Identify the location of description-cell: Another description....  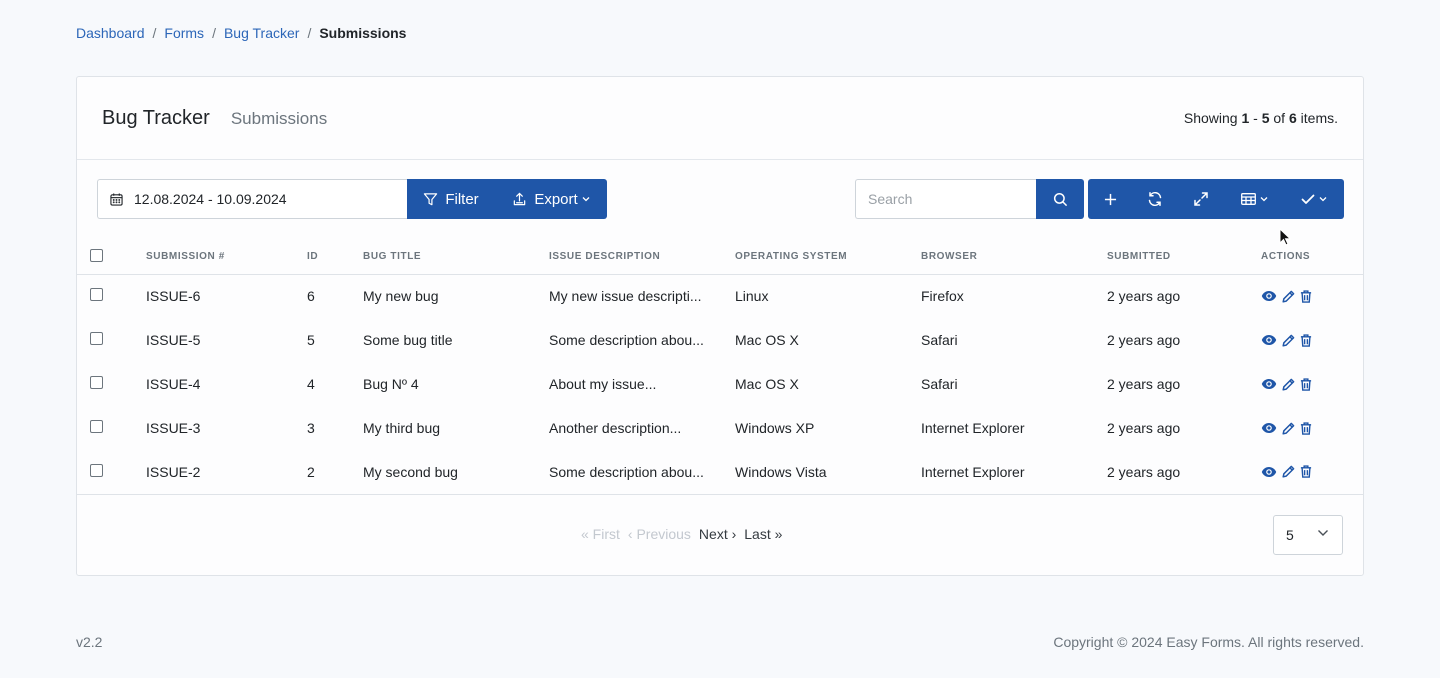
(615, 428).